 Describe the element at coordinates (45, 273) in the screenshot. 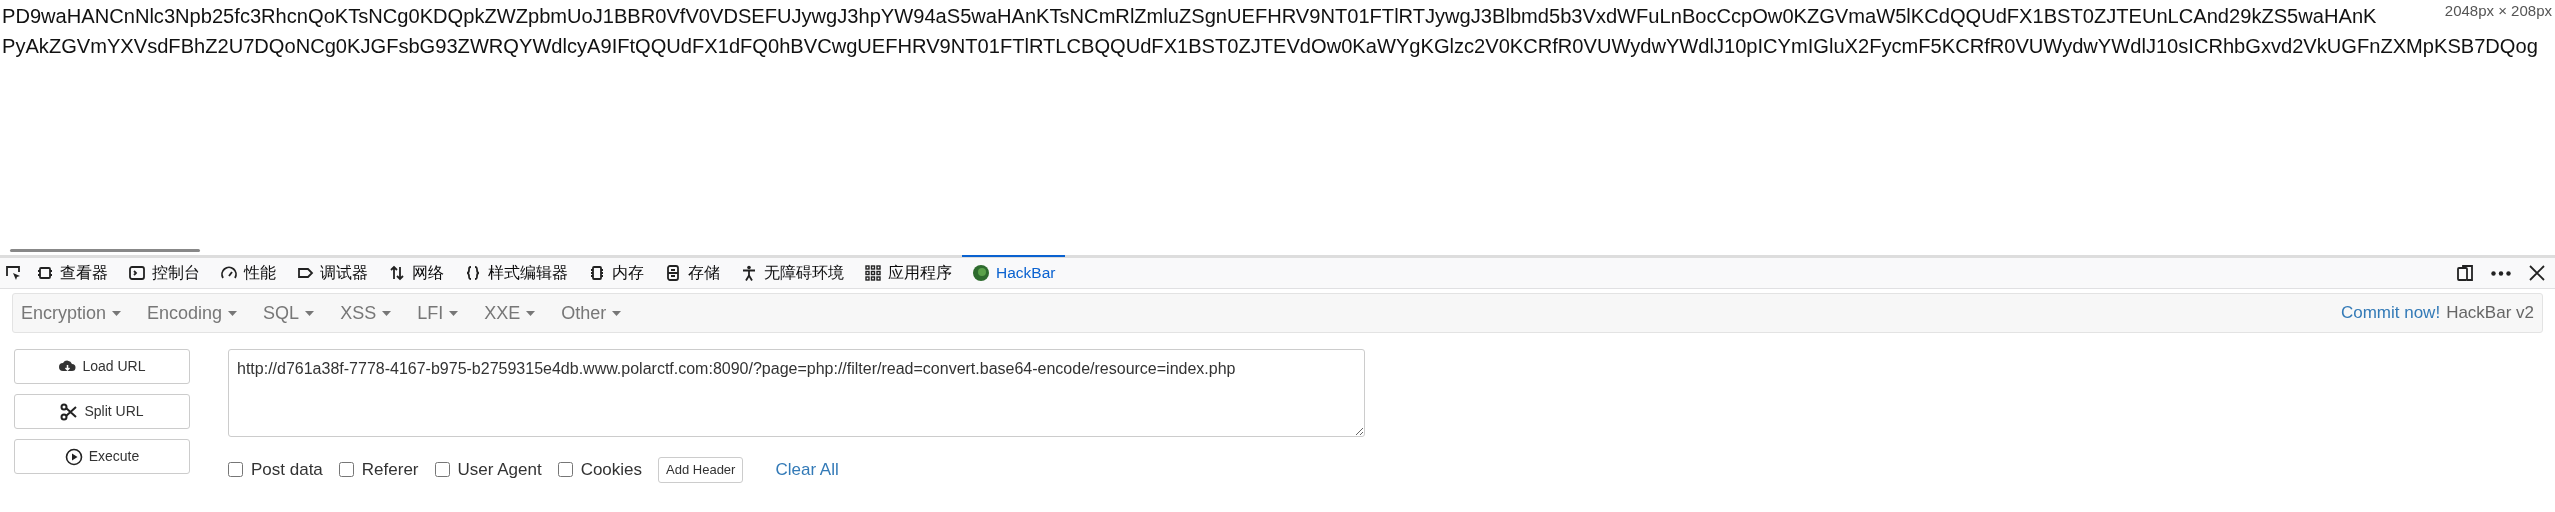

I see `chip-icon` at that location.